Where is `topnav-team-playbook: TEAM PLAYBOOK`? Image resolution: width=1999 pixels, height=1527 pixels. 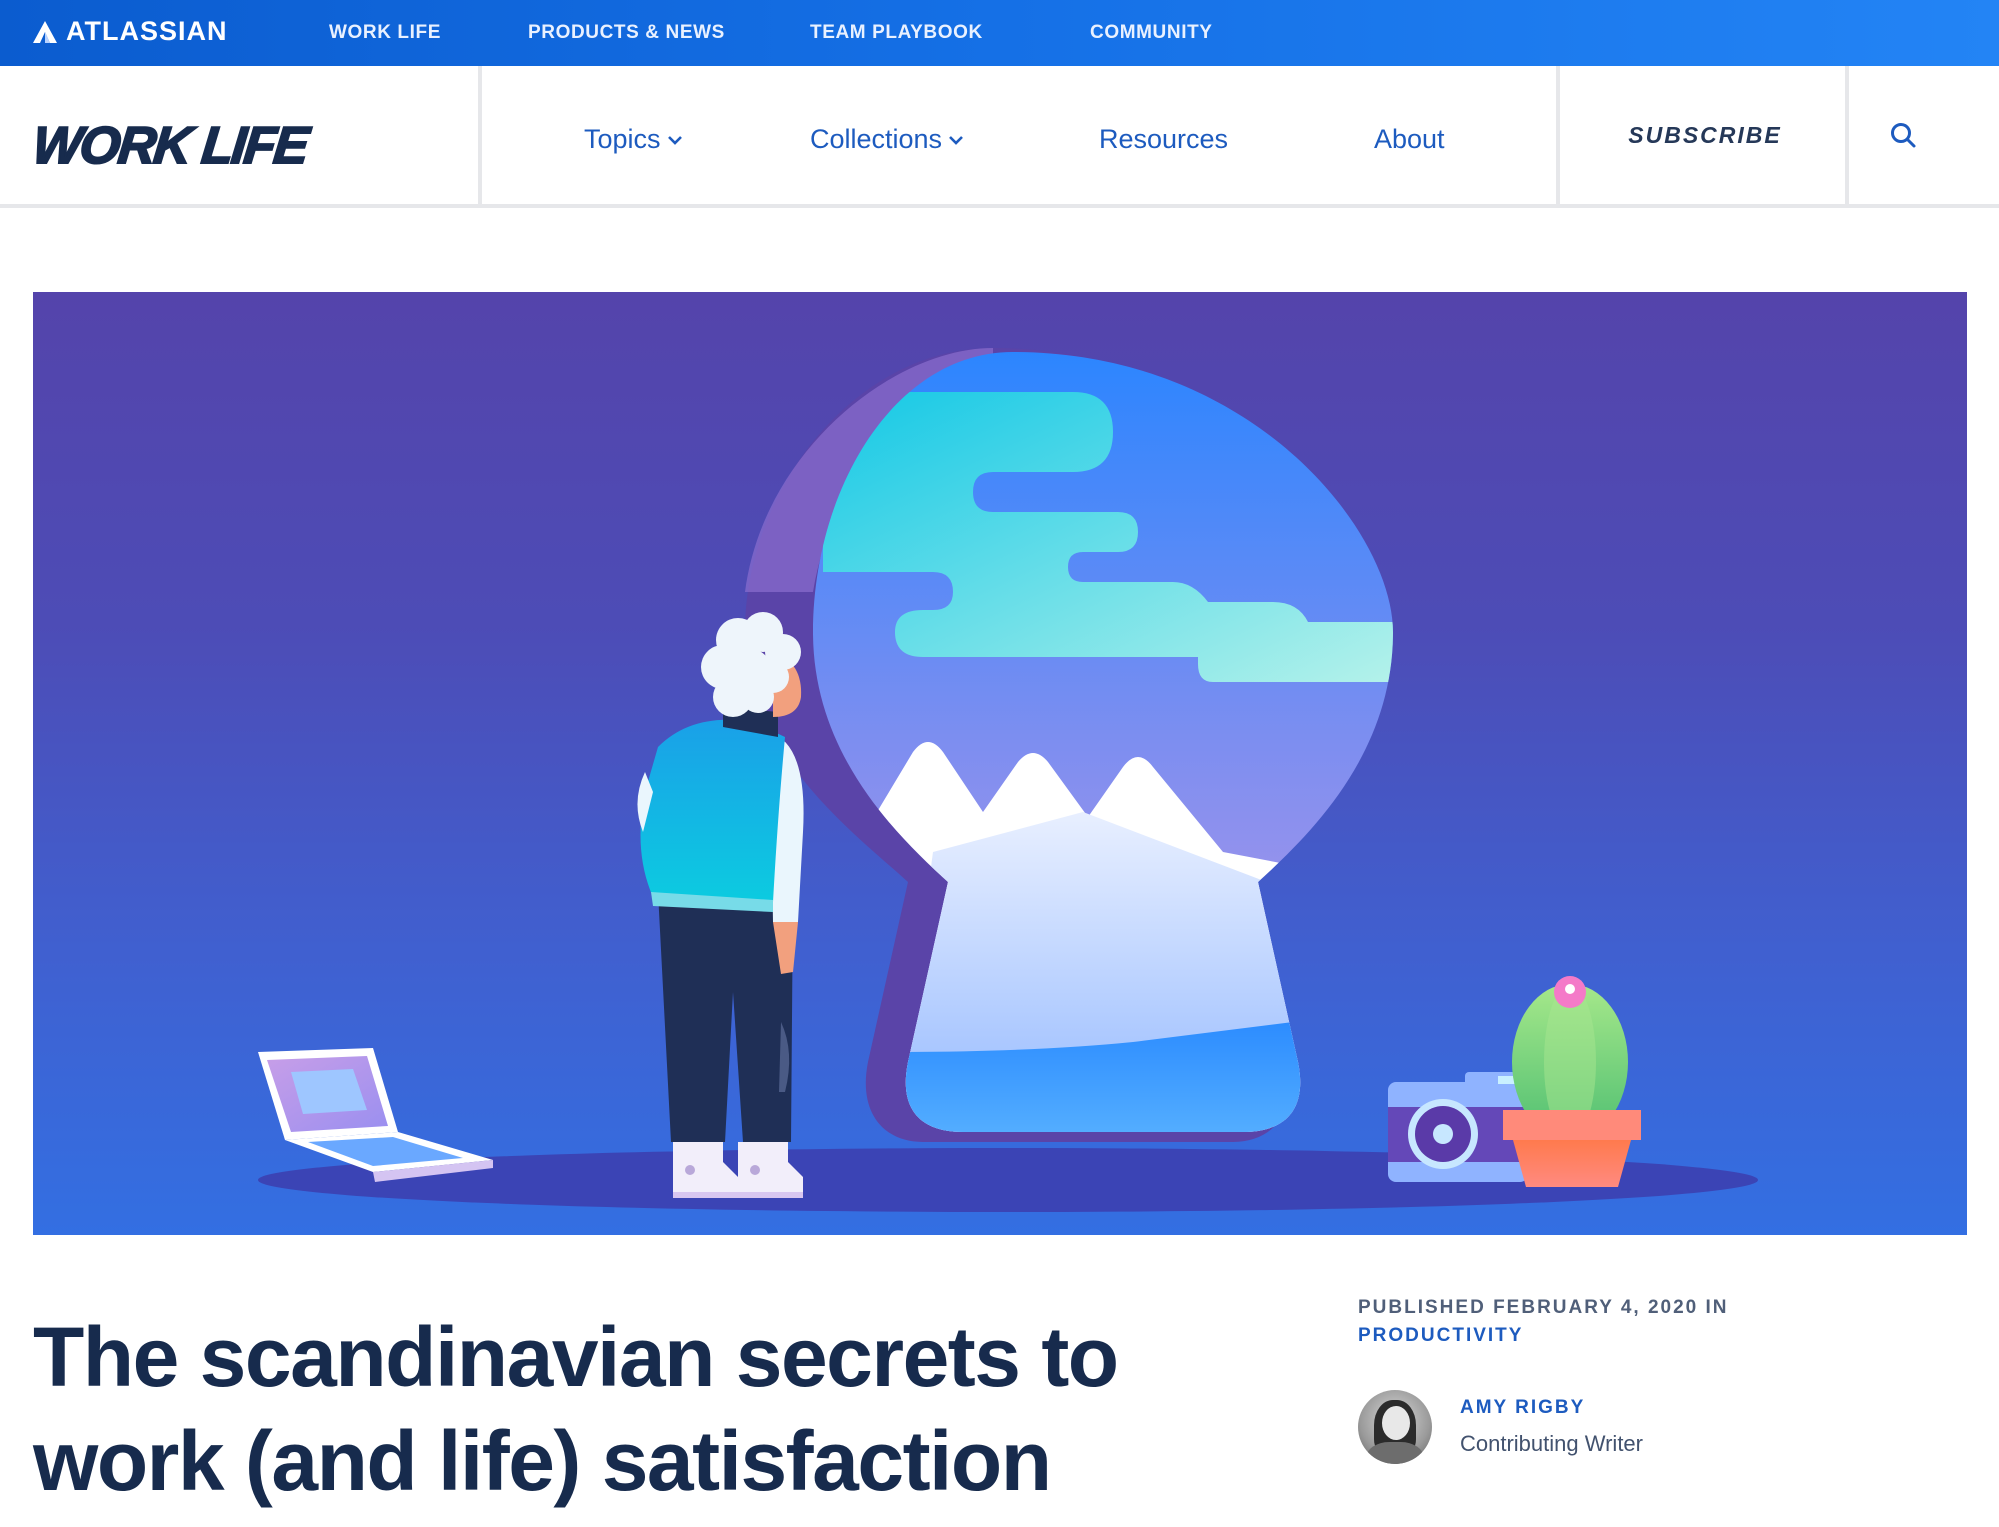
topnav-team-playbook: TEAM PLAYBOOK is located at coordinates (896, 33).